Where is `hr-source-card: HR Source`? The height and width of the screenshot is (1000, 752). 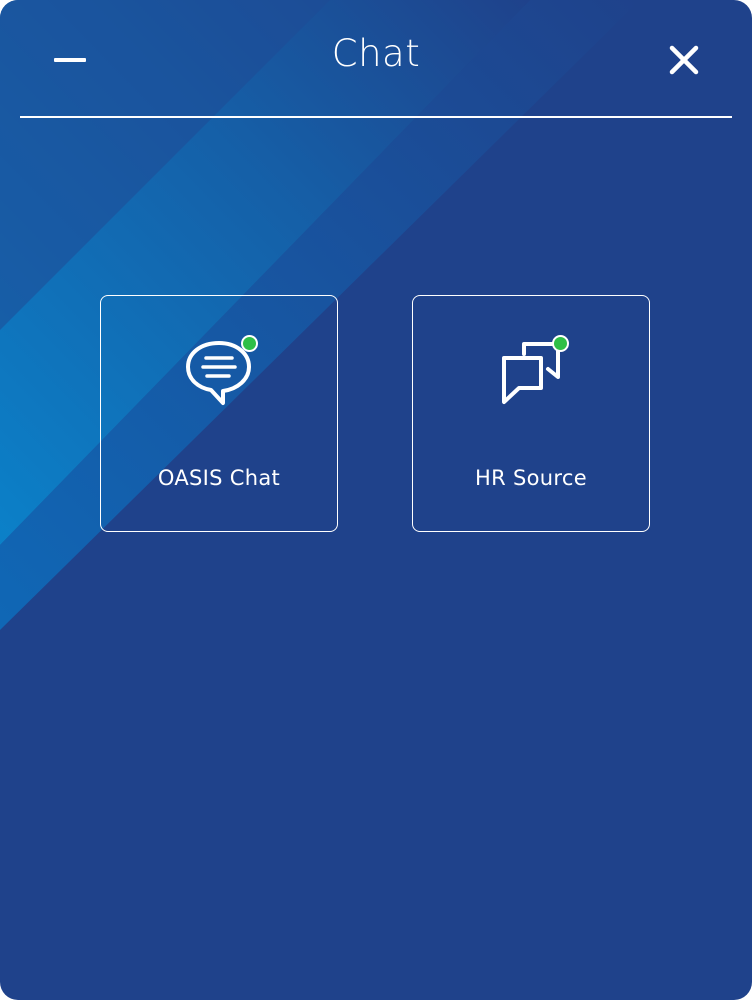
hr-source-card: HR Source is located at coordinates (531, 413).